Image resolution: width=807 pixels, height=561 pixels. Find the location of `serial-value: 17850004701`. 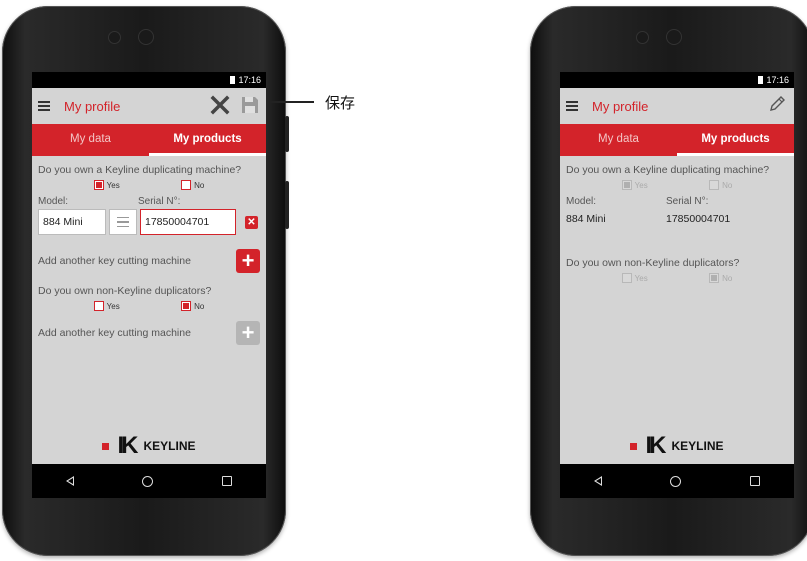

serial-value: 17850004701 is located at coordinates (698, 219).